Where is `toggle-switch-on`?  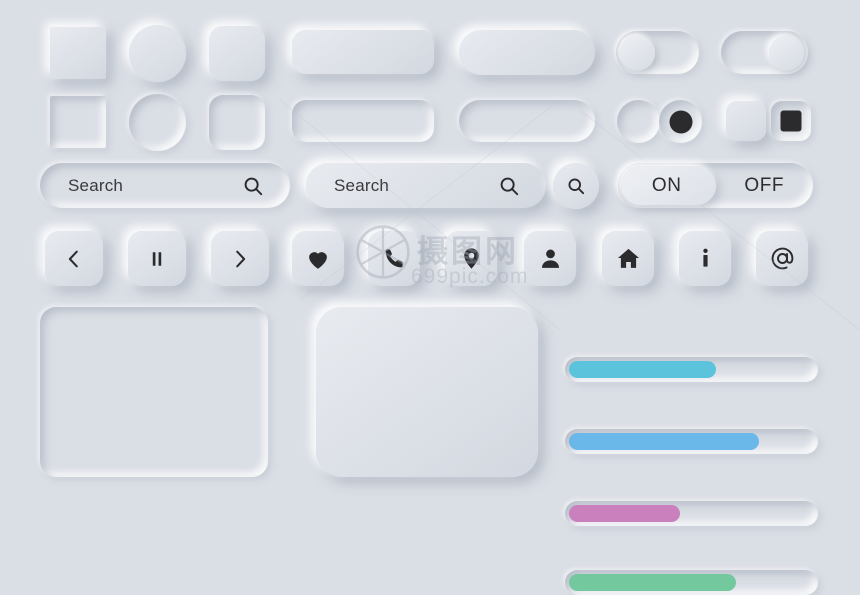
toggle-switch-on is located at coordinates (764, 52).